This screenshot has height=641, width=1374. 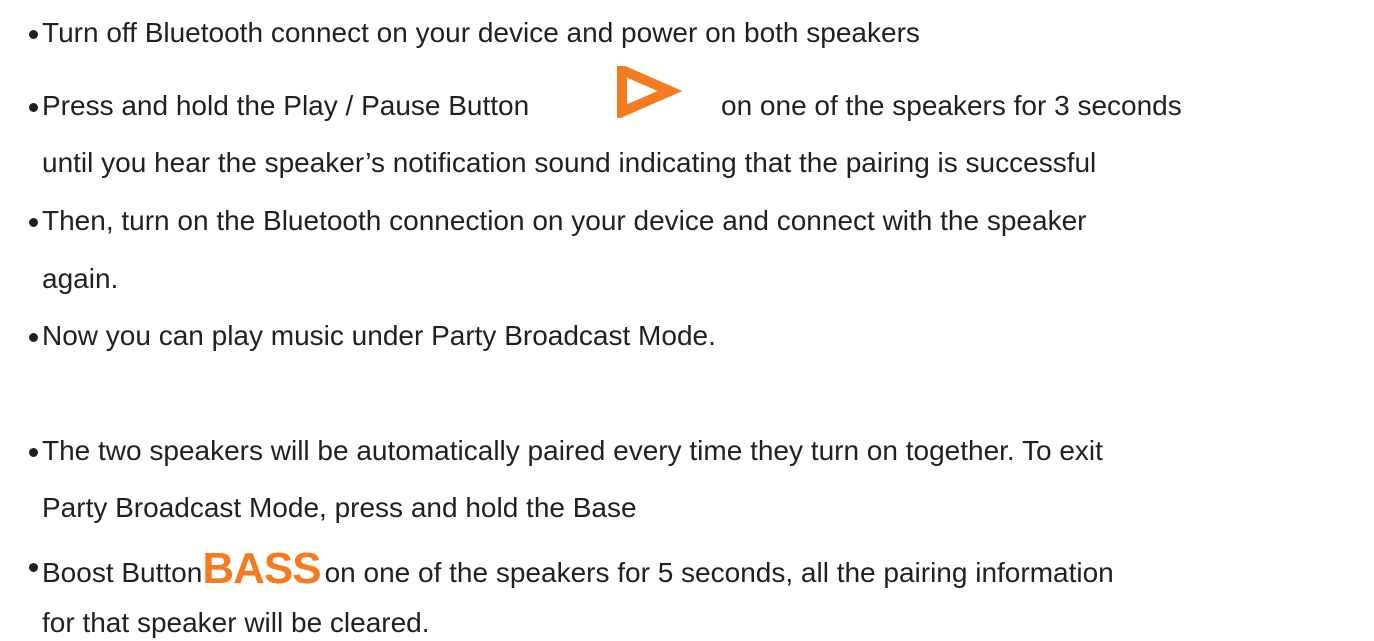 What do you see at coordinates (80, 278) in the screenshot?
I see `step-3-line-2: again.` at bounding box center [80, 278].